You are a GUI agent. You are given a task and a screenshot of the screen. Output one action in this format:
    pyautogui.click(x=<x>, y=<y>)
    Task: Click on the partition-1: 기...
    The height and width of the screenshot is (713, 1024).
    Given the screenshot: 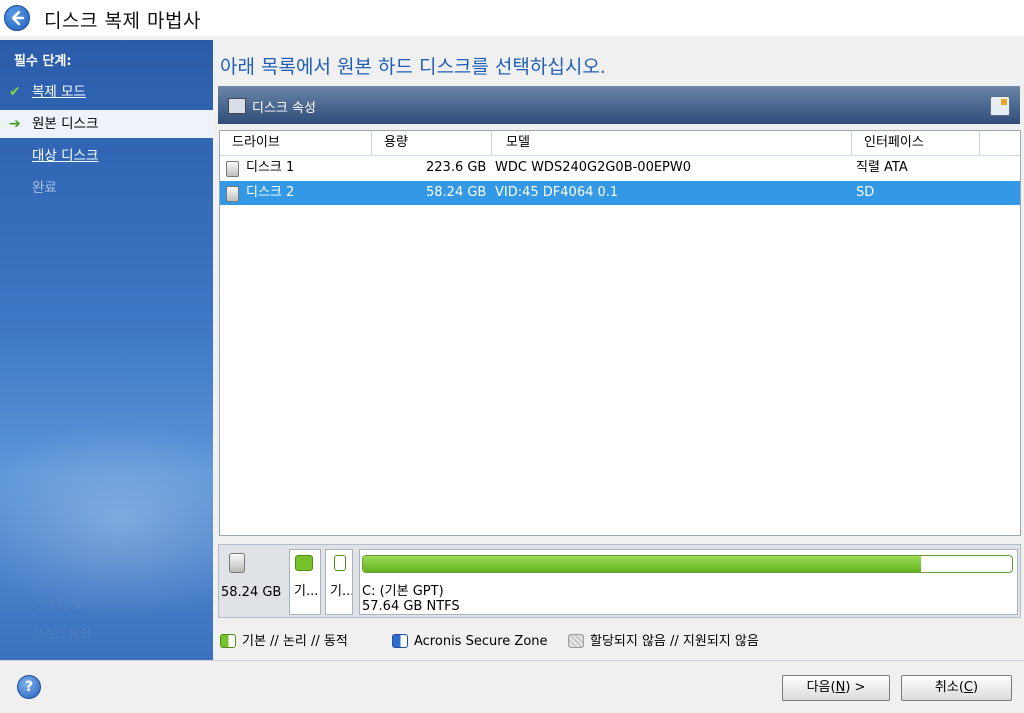 What is the action you would take?
    pyautogui.click(x=305, y=582)
    